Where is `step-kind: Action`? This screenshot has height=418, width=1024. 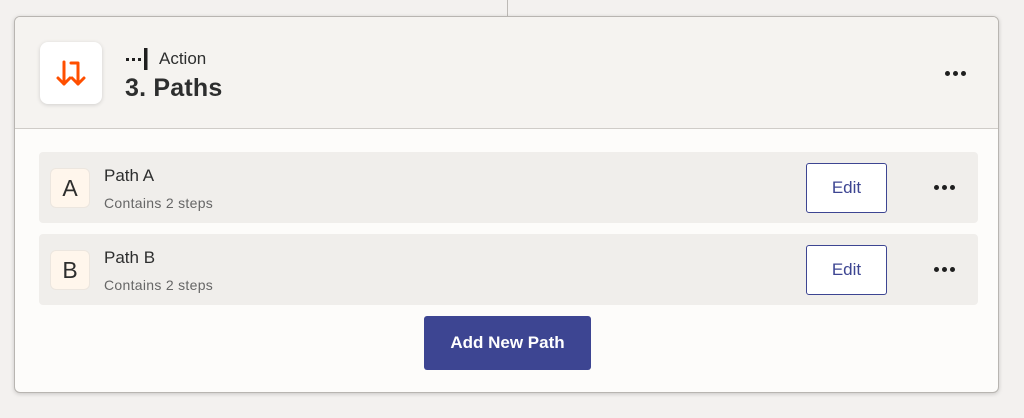
step-kind: Action is located at coordinates (165, 59).